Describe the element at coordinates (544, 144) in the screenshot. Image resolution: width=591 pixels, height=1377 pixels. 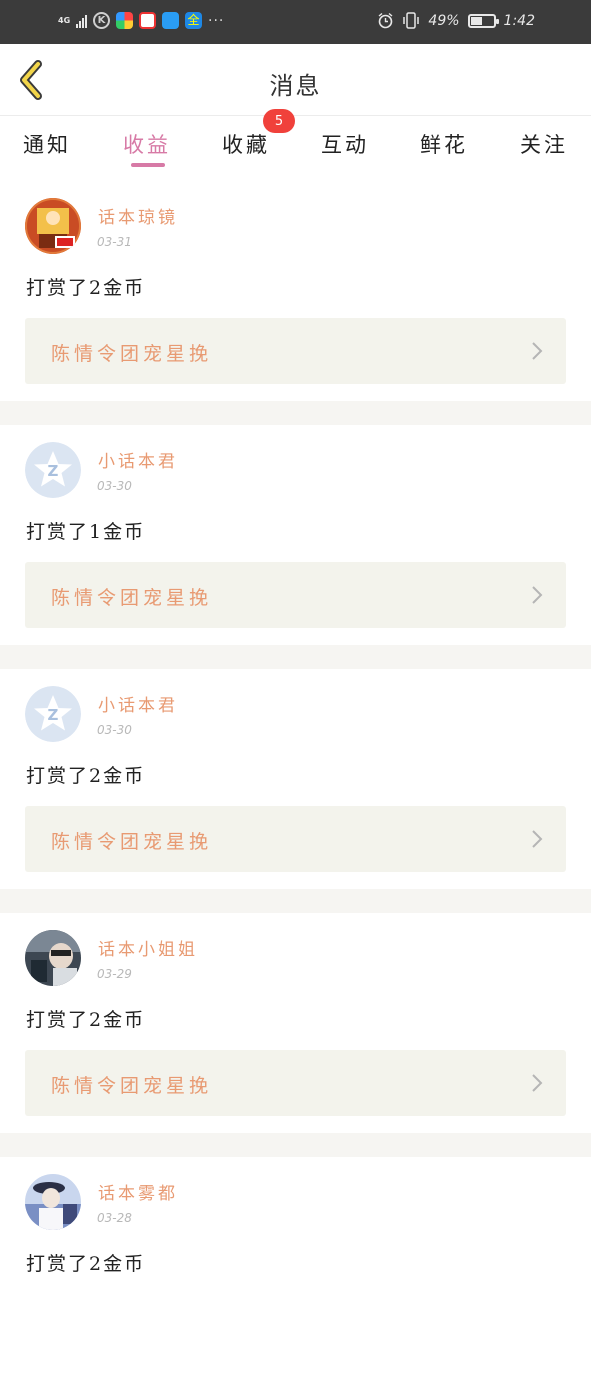
I see `tab-follows: 关注` at that location.